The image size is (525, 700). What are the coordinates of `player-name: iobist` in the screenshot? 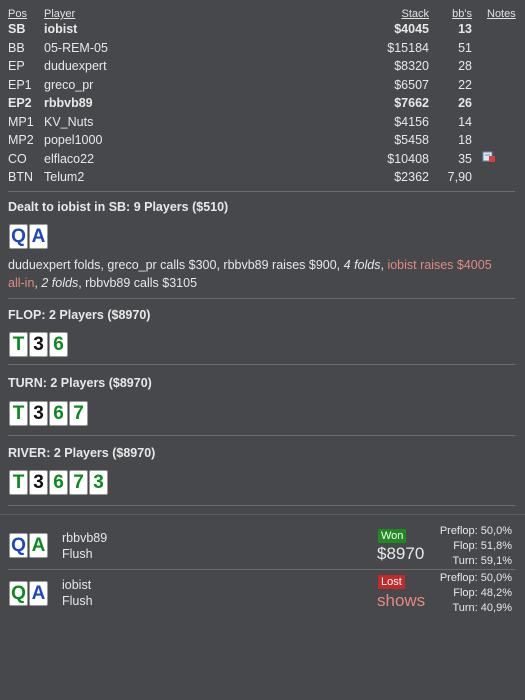 It's located at (61, 29).